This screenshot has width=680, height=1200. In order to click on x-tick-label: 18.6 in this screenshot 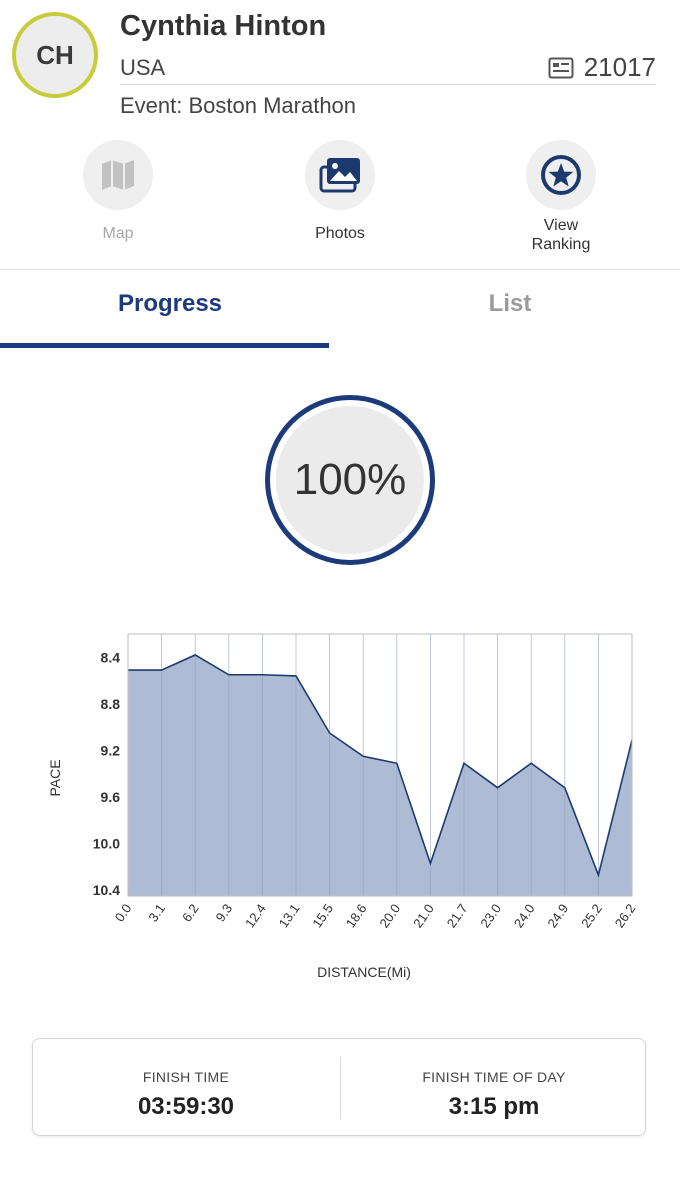, I will do `click(356, 915)`.